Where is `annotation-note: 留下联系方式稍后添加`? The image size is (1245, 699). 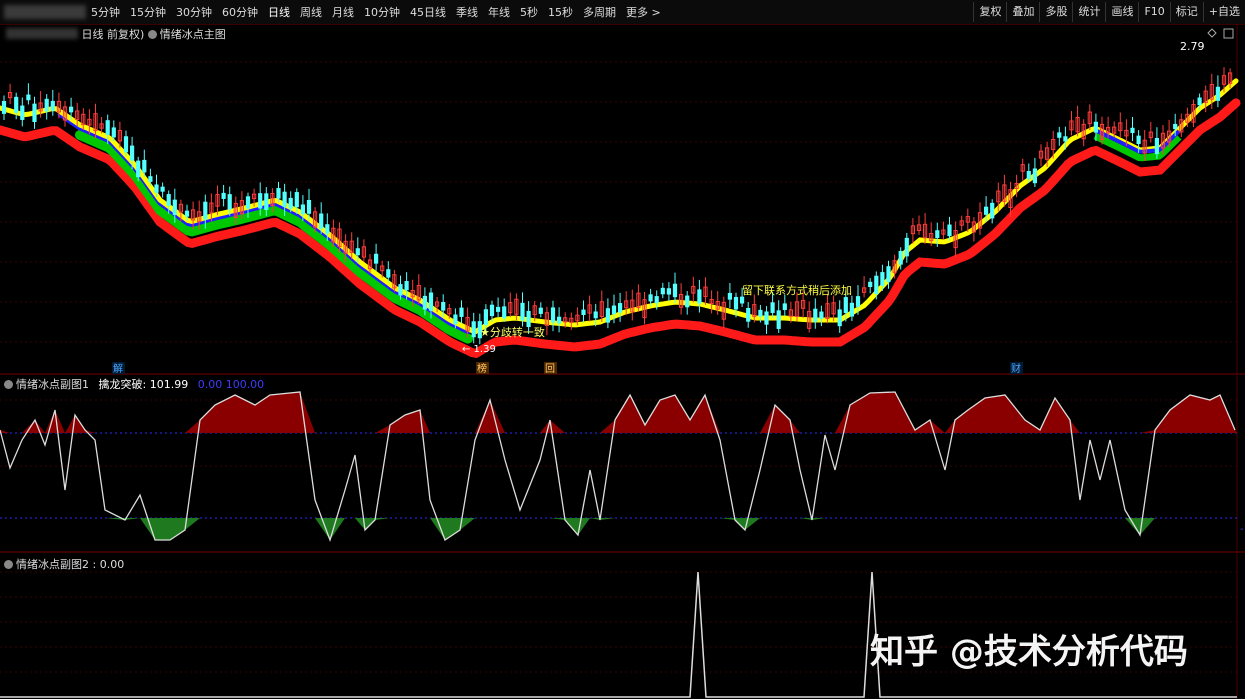
annotation-note: 留下联系方式稍后添加 is located at coordinates (797, 290).